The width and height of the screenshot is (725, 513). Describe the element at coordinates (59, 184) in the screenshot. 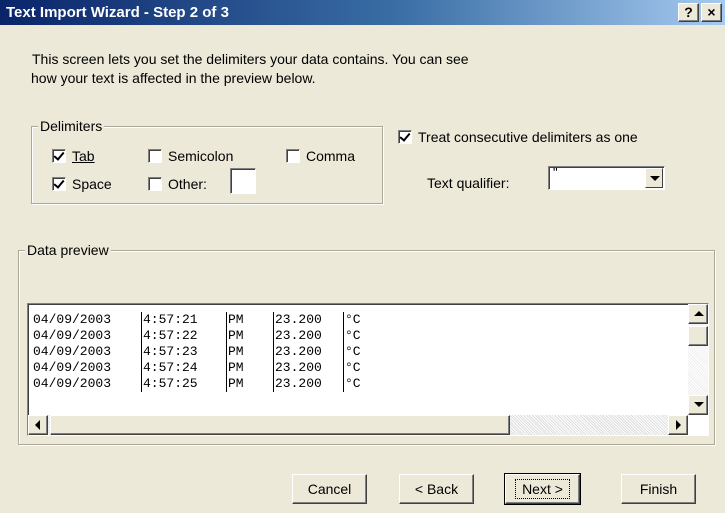

I see `space-check-box` at that location.